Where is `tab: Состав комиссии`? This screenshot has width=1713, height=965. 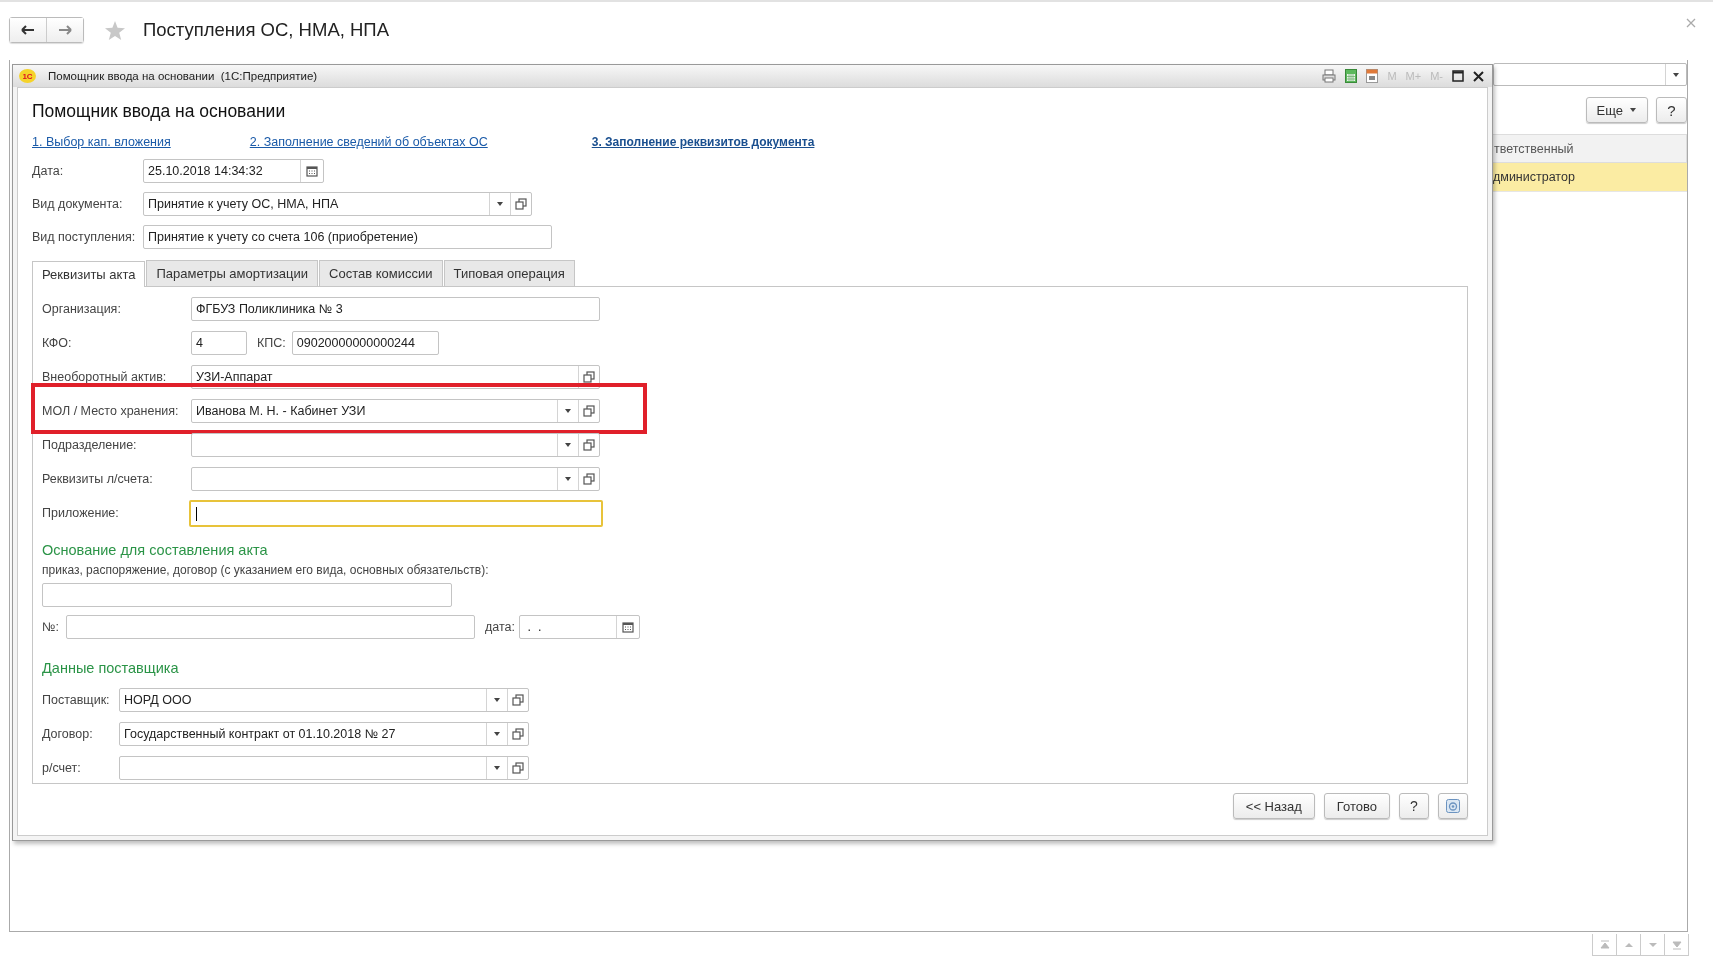
tab: Состав комиссии is located at coordinates (381, 273).